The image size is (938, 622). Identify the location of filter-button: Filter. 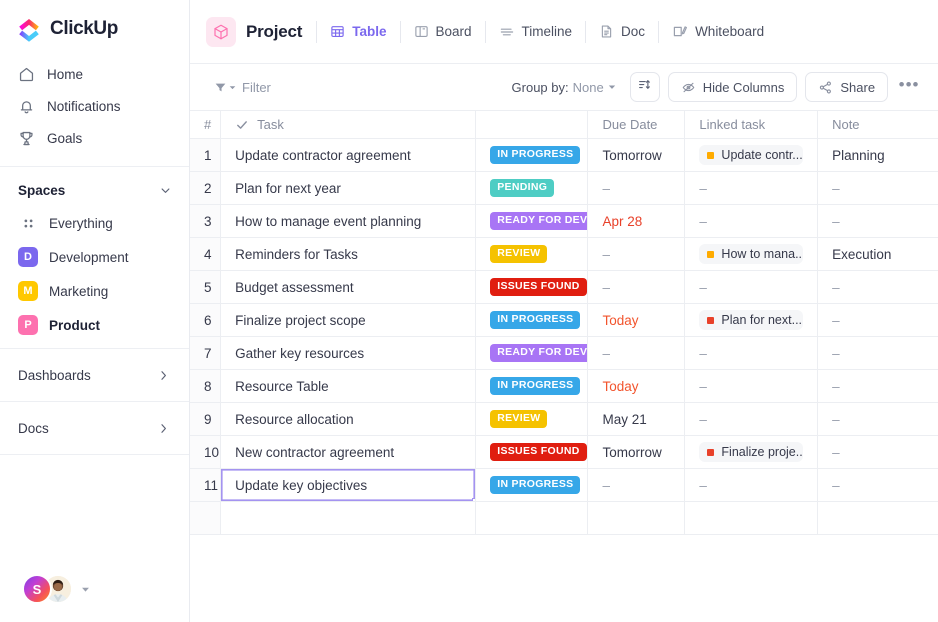
(242, 87).